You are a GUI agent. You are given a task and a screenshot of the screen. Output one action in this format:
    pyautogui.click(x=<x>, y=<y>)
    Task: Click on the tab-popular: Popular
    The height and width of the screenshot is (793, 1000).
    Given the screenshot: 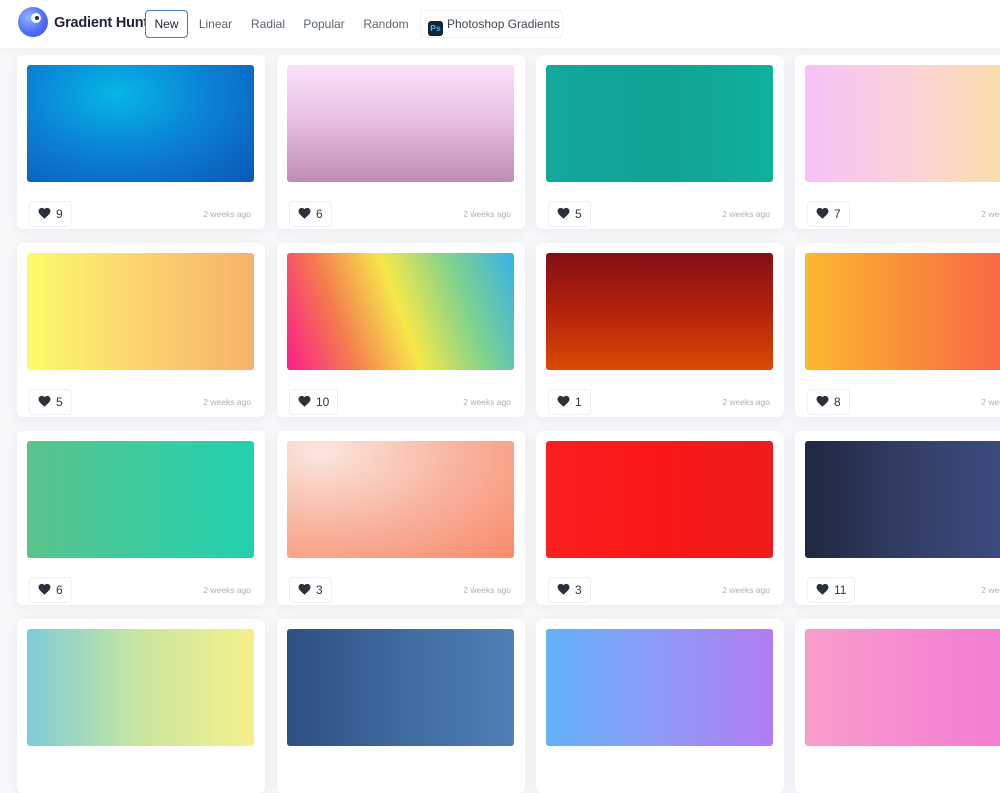 What is the action you would take?
    pyautogui.click(x=324, y=24)
    